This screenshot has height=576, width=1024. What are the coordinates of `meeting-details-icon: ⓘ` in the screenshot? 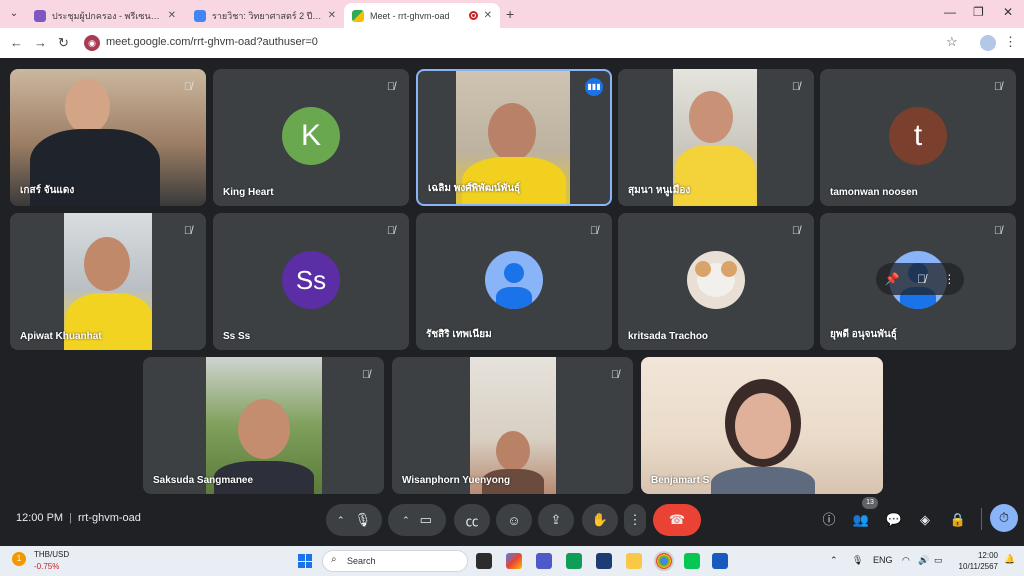 It's located at (829, 520).